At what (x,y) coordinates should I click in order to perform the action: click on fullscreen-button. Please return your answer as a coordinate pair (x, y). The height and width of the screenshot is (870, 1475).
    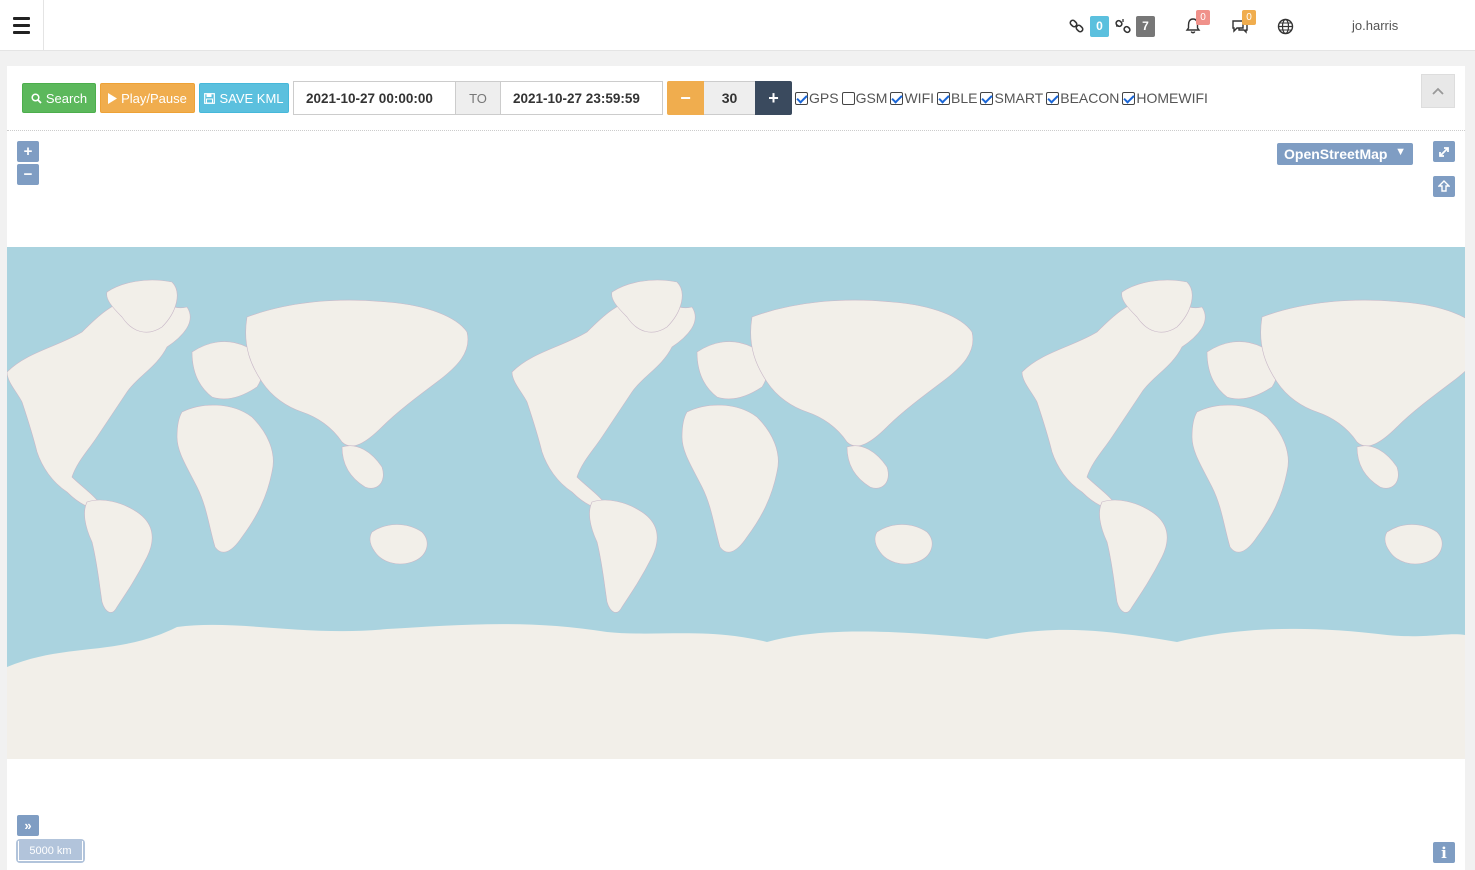
    Looking at the image, I should click on (1444, 151).